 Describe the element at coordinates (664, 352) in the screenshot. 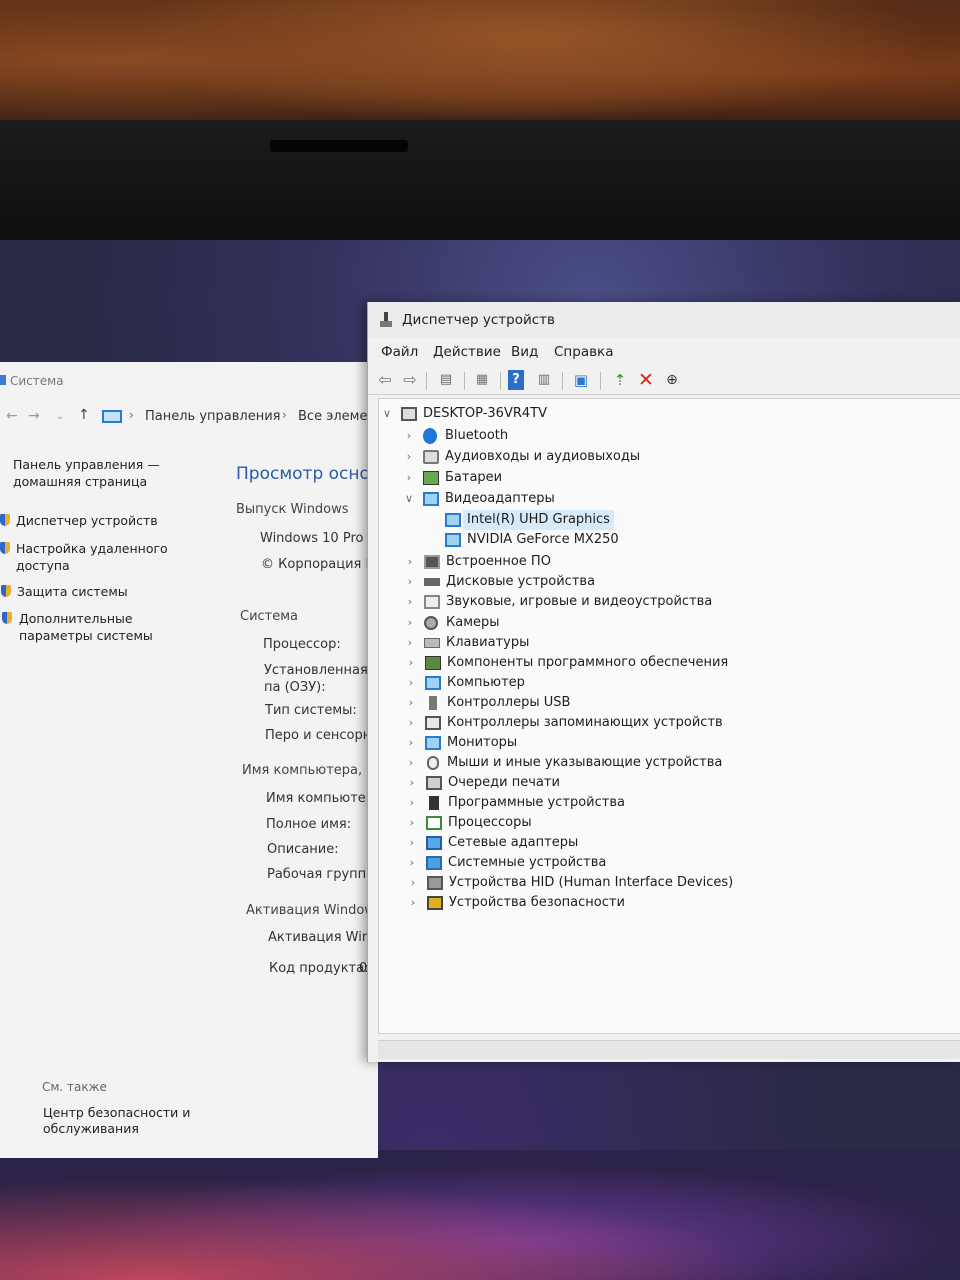

I see `menu-bar: Файл Действие Вид Справка` at that location.